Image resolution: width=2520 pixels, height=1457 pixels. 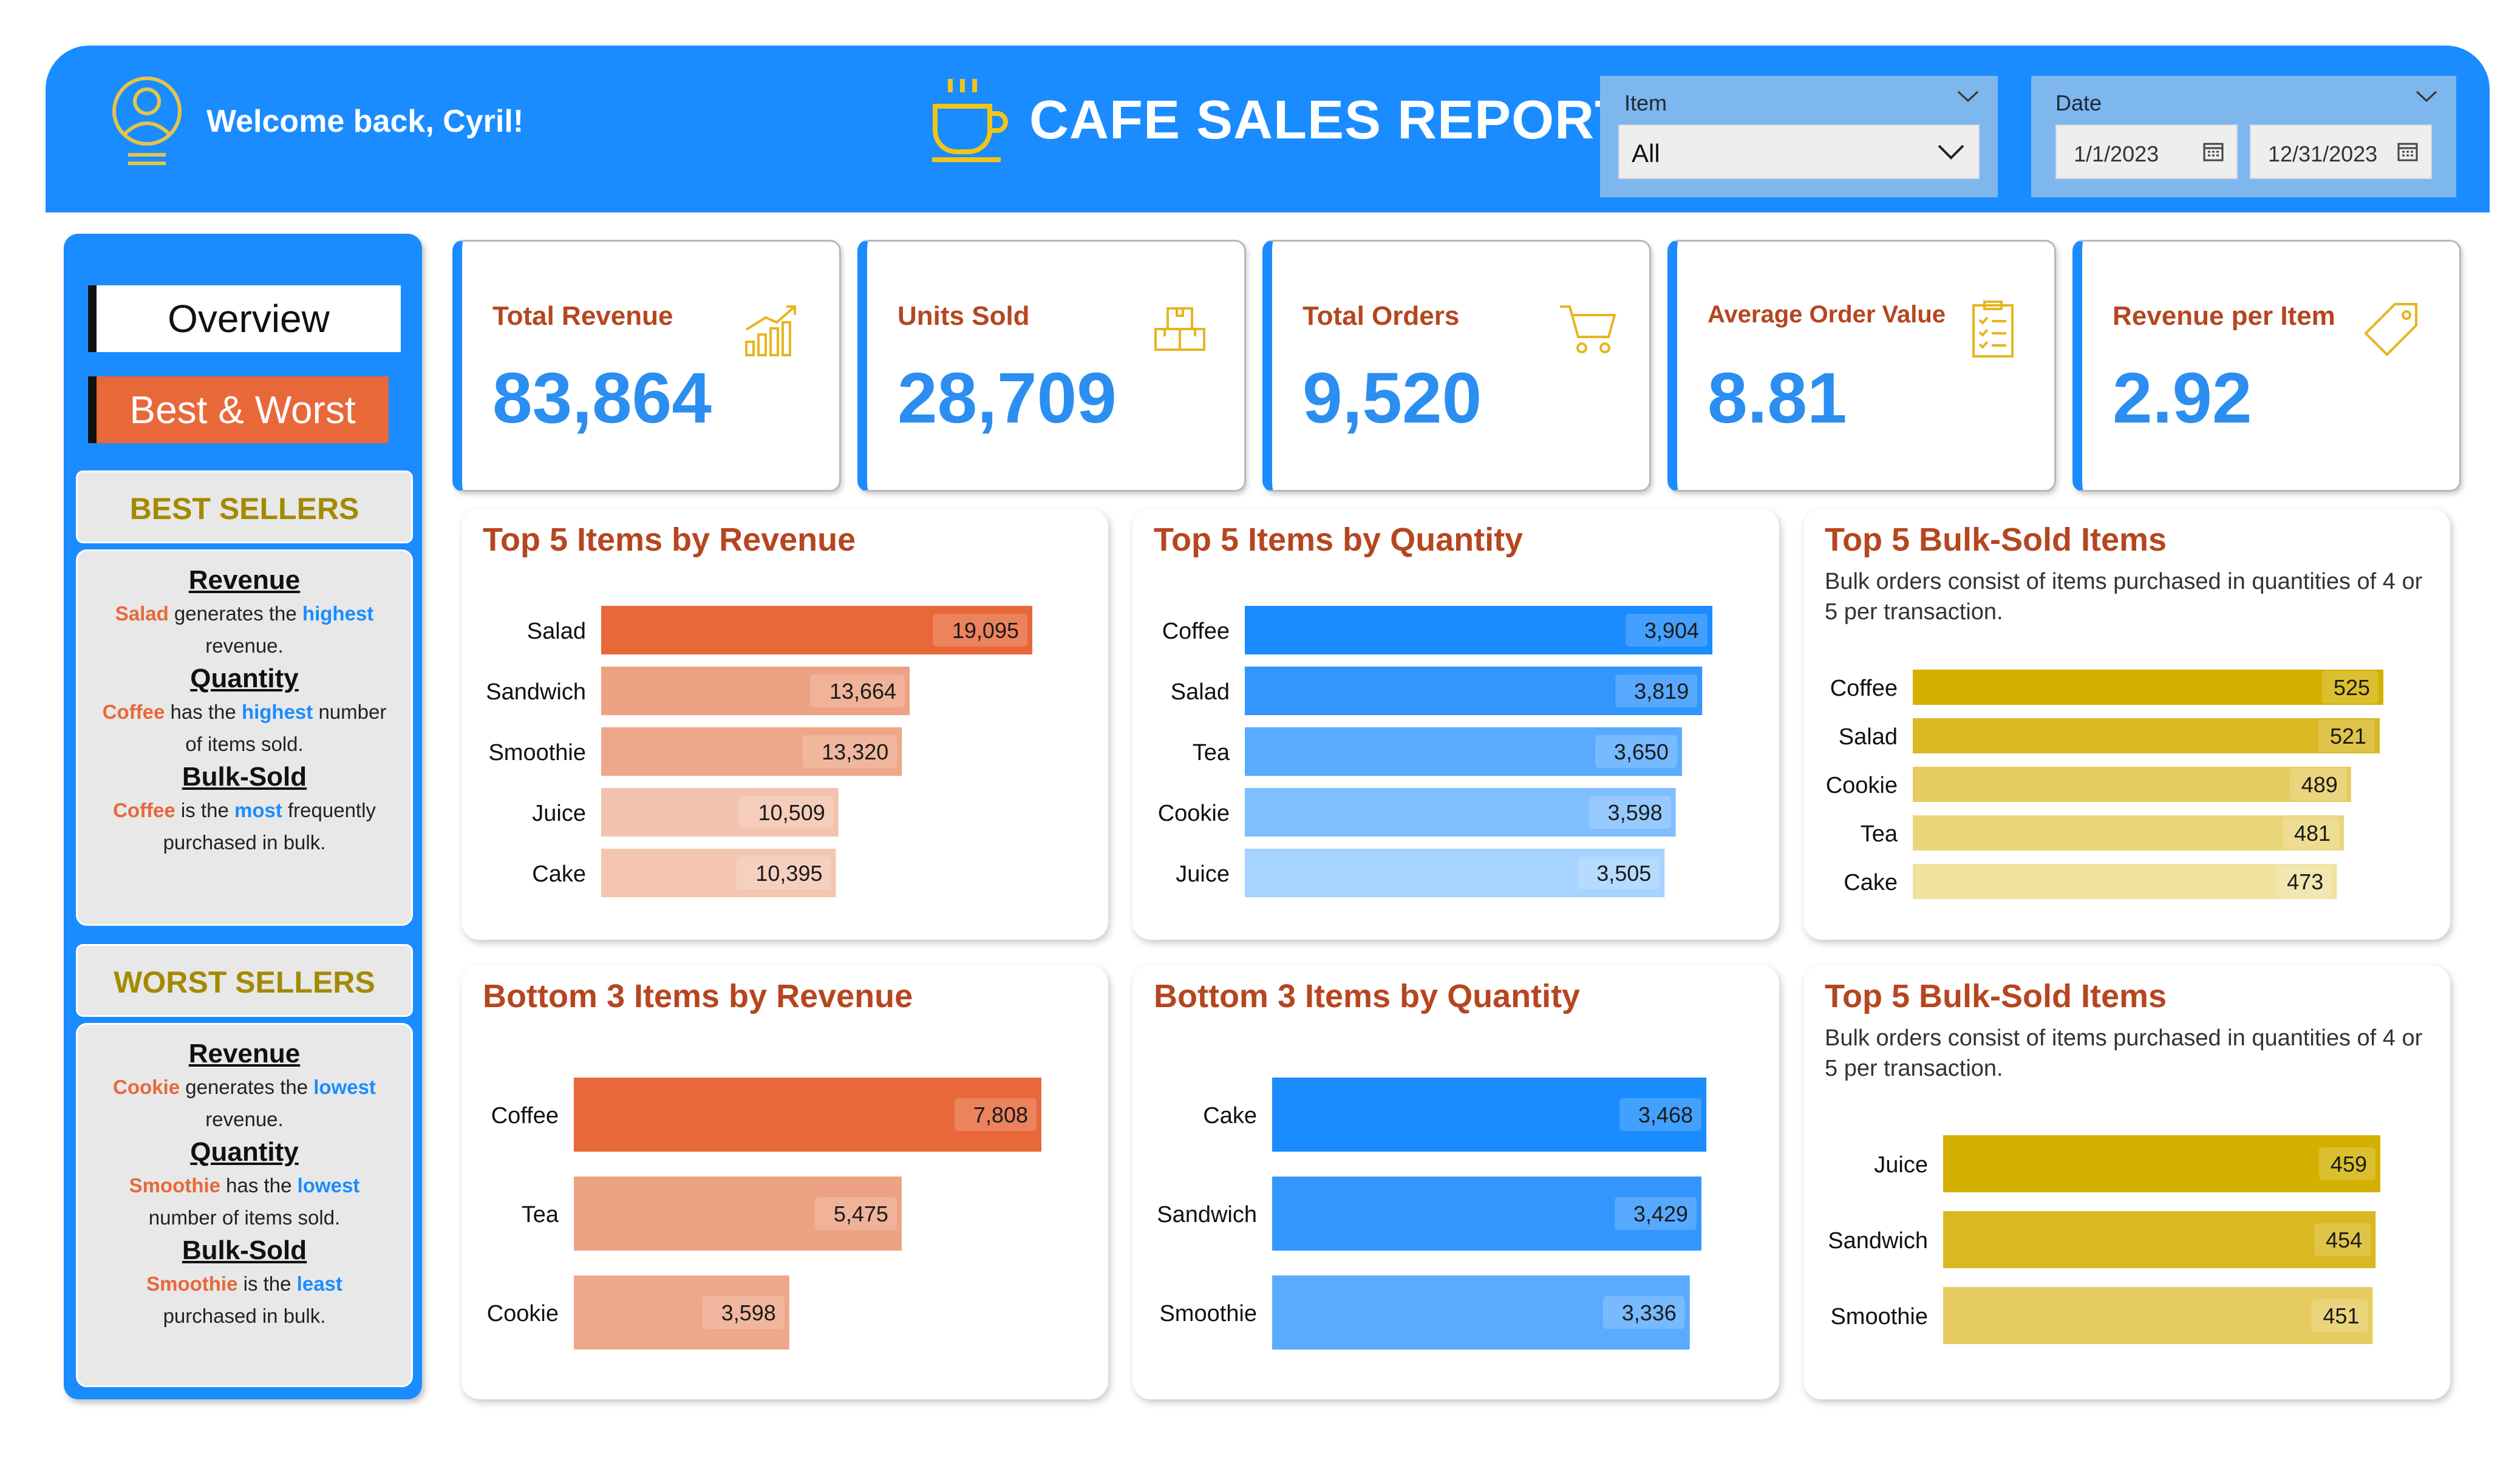 I want to click on worst-quantity-text: Smoothie has the lowest, so click(x=244, y=1185).